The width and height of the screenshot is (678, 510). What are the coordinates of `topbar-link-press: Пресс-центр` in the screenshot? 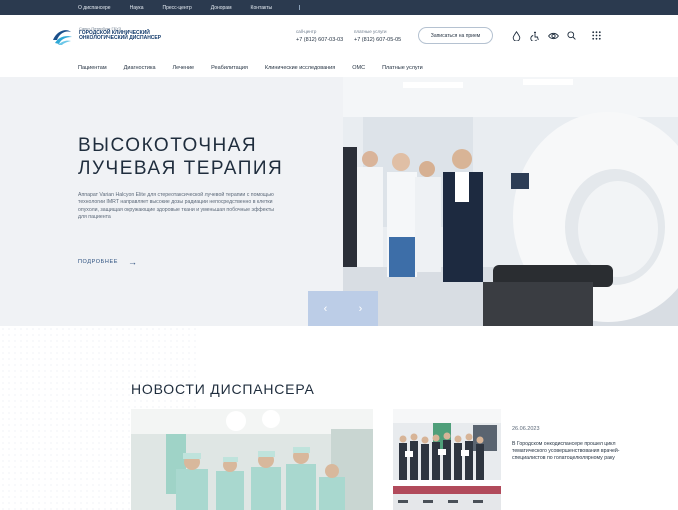 It's located at (177, 8).